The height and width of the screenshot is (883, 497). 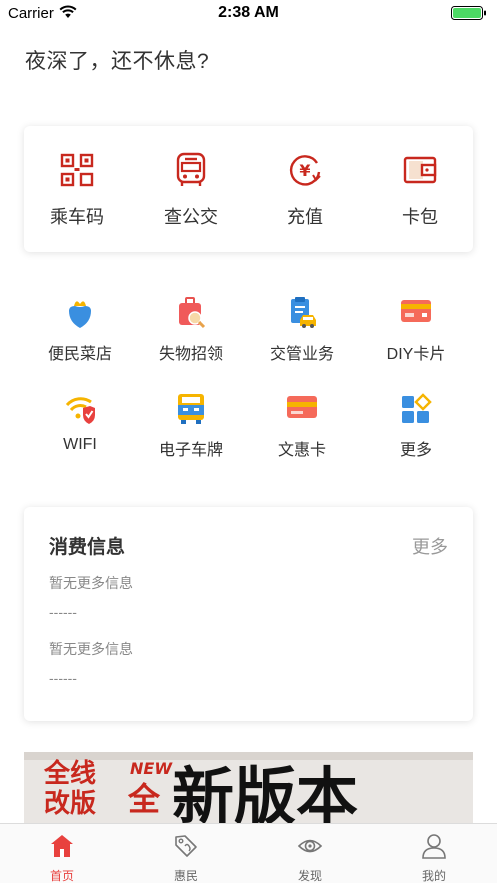 I want to click on svg-text: NEW, so click(x=151, y=768).